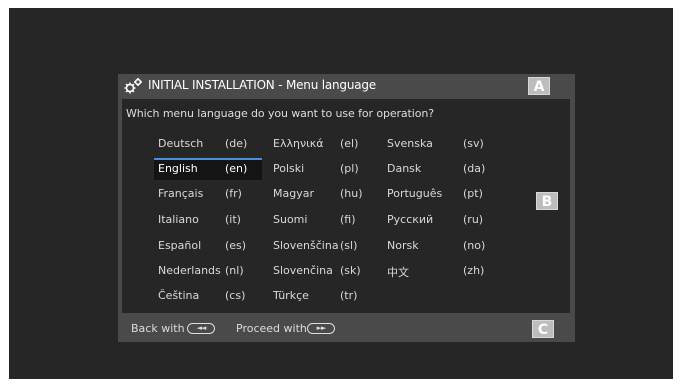  Describe the element at coordinates (293, 193) in the screenshot. I see `language-name: Magyar` at that location.